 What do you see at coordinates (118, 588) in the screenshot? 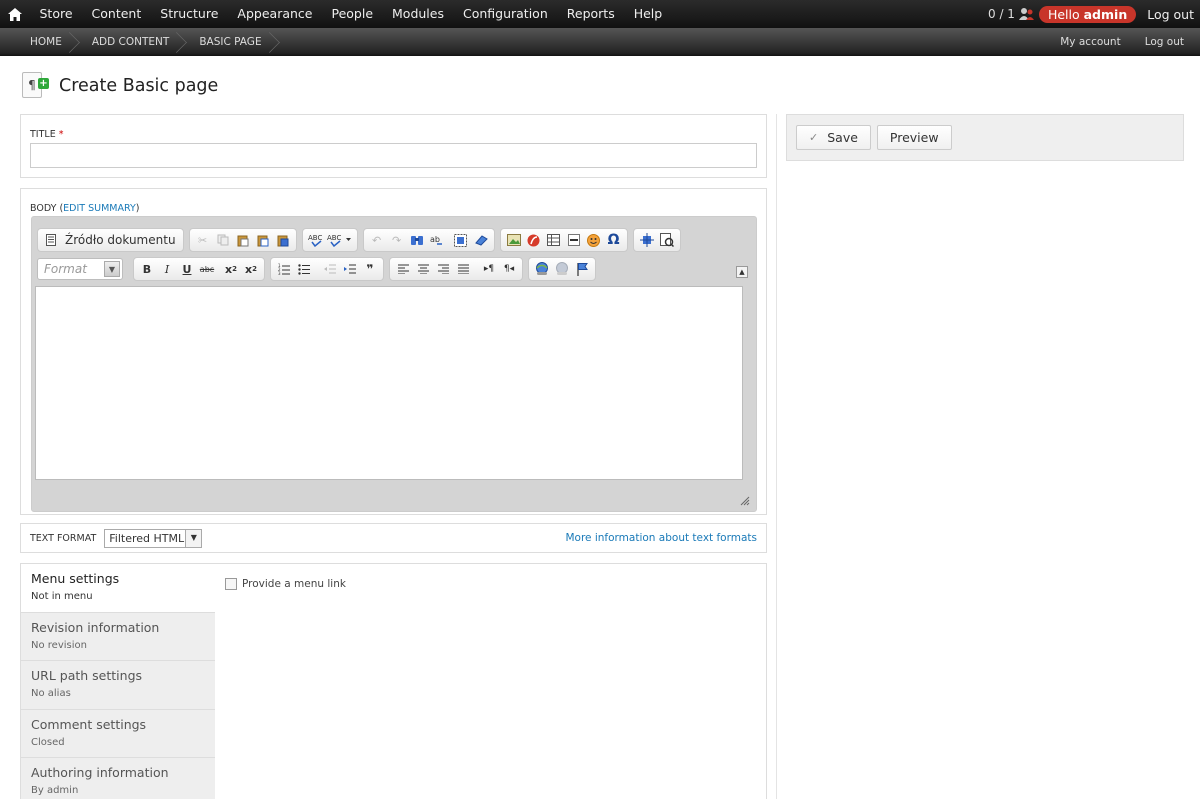
I see `tab-menu-settings: Menu settings Not in menu` at bounding box center [118, 588].